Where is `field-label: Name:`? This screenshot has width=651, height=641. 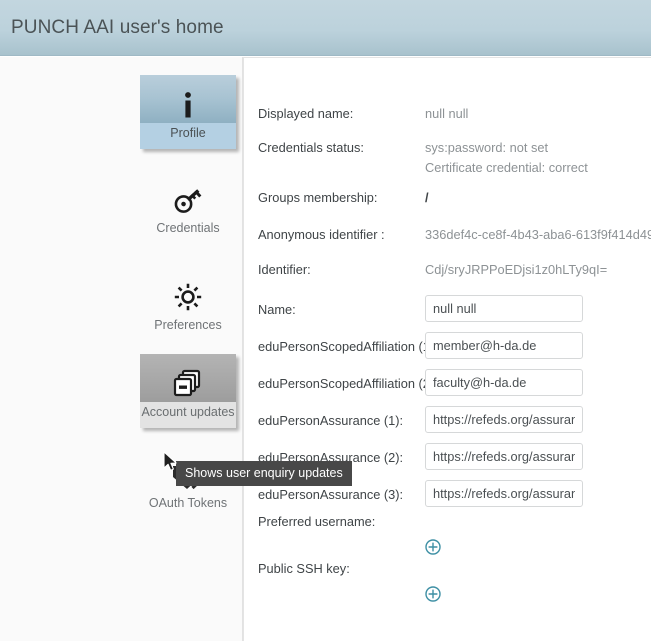 field-label: Name: is located at coordinates (277, 309).